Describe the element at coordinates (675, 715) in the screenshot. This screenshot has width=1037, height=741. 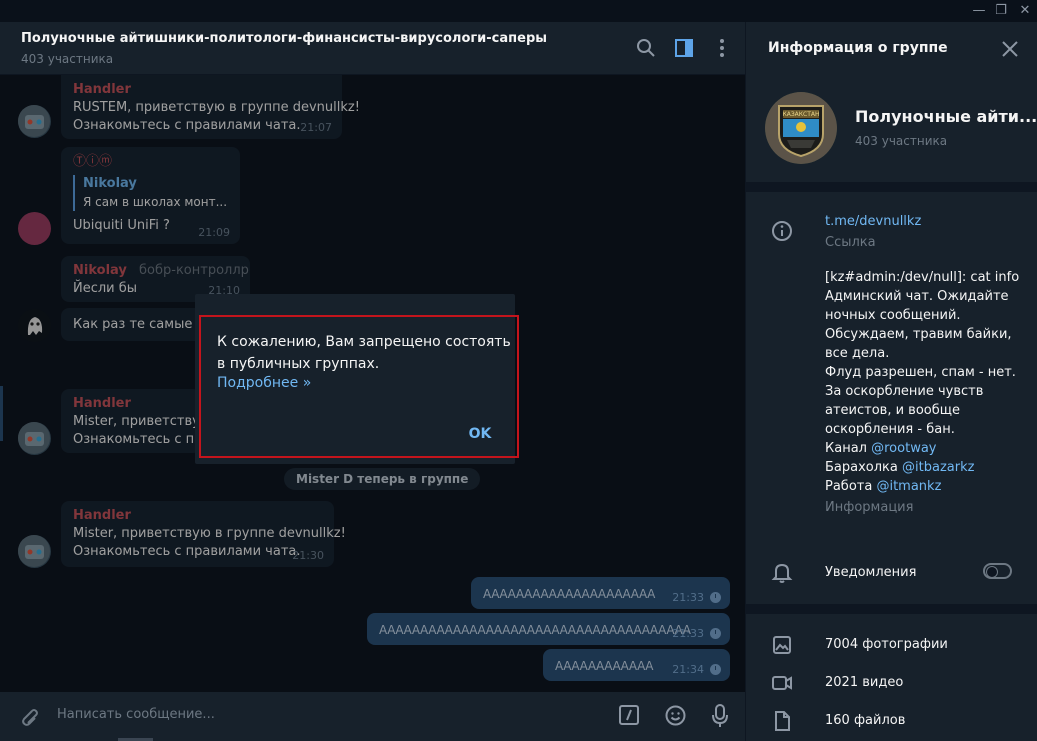
I see `emoji-icon` at that location.